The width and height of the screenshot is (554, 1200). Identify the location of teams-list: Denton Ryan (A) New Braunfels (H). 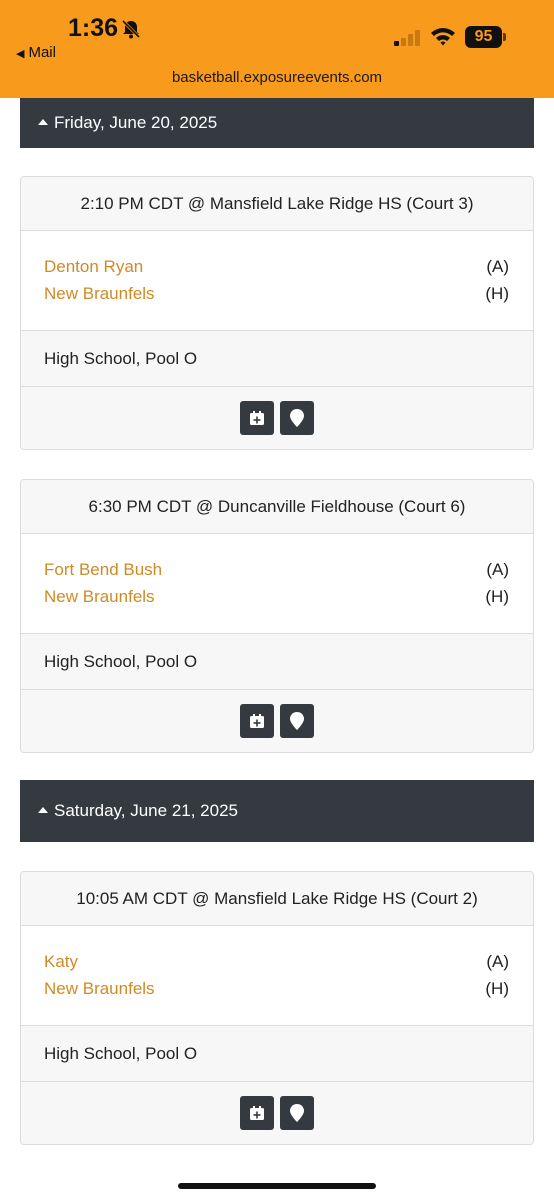
(277, 281).